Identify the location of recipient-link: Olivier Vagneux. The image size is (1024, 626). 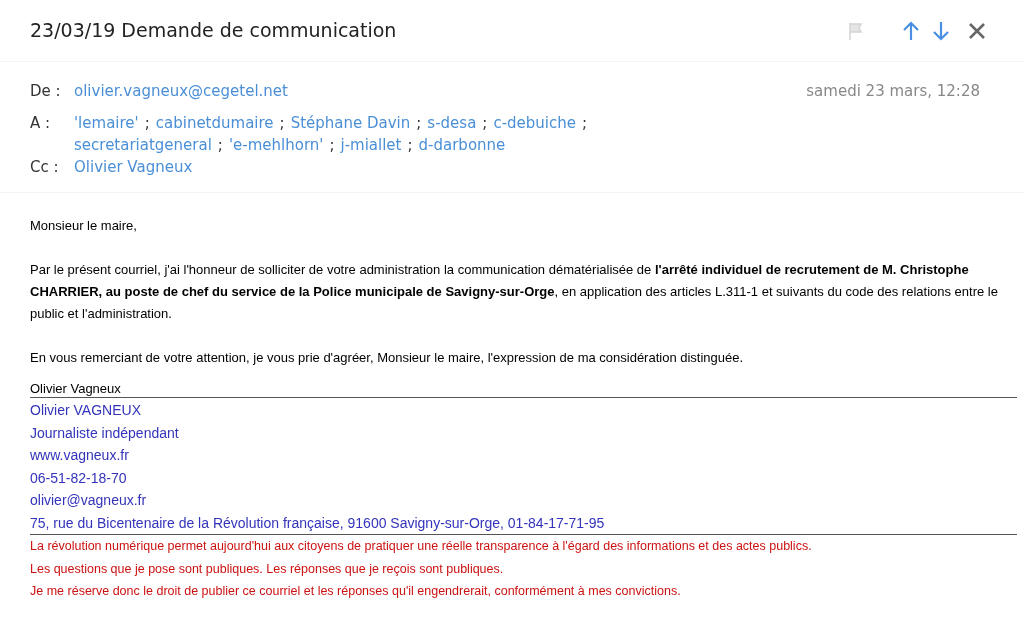
(133, 167).